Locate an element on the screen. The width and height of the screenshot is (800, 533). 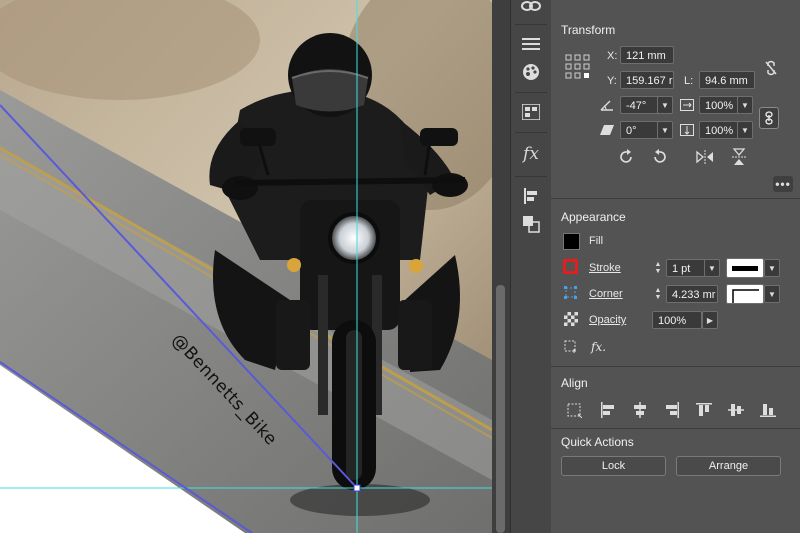
stroke-weight-dropdown: ▼ is located at coordinates (712, 268).